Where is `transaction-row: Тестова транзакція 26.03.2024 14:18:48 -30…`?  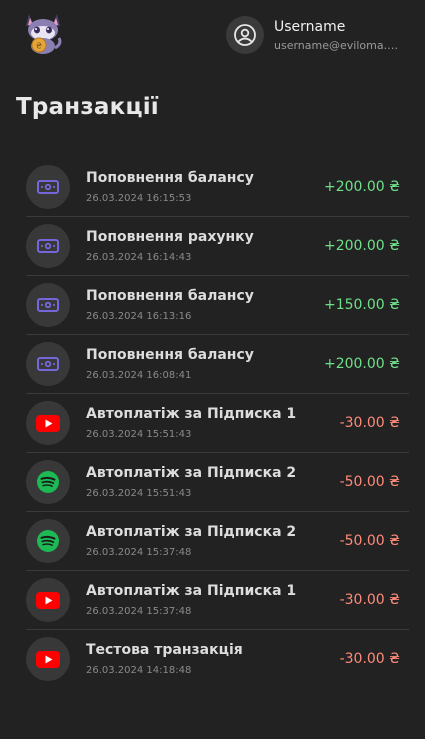 transaction-row: Тестова транзакція 26.03.2024 14:18:48 -30… is located at coordinates (217, 659).